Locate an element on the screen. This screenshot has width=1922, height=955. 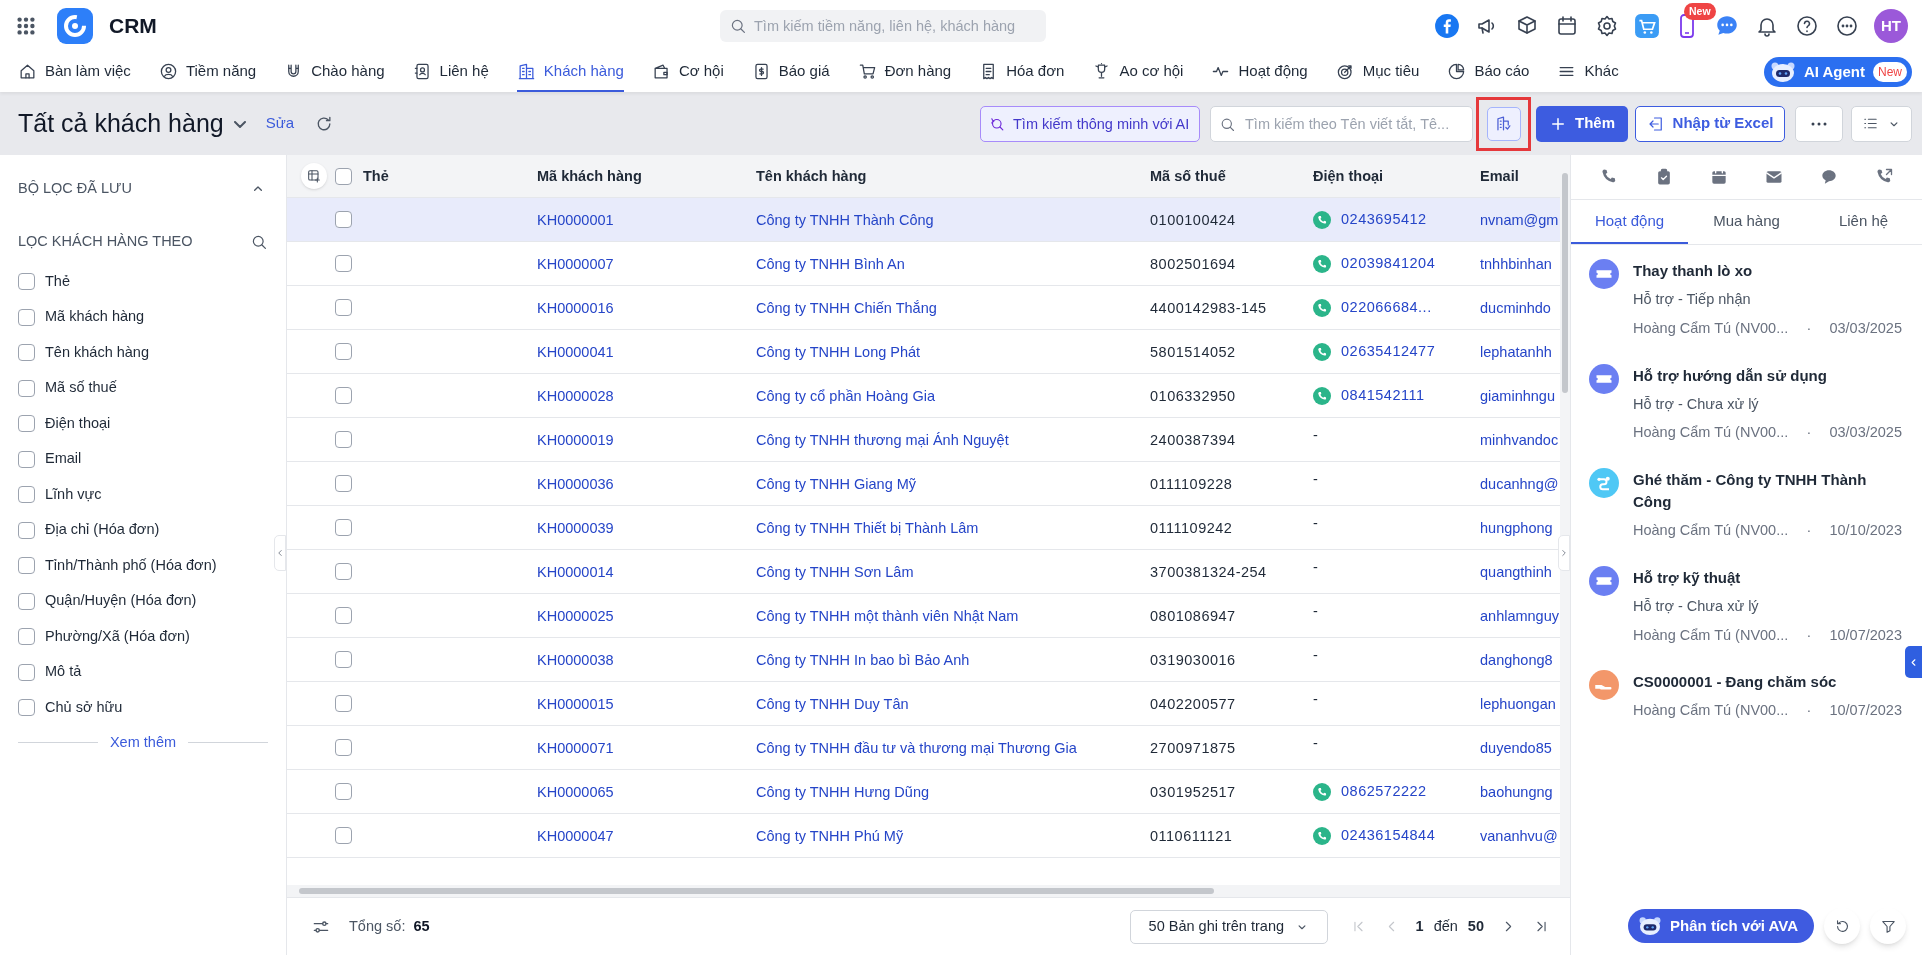
phone-link: 0841542111 is located at coordinates (1383, 395).